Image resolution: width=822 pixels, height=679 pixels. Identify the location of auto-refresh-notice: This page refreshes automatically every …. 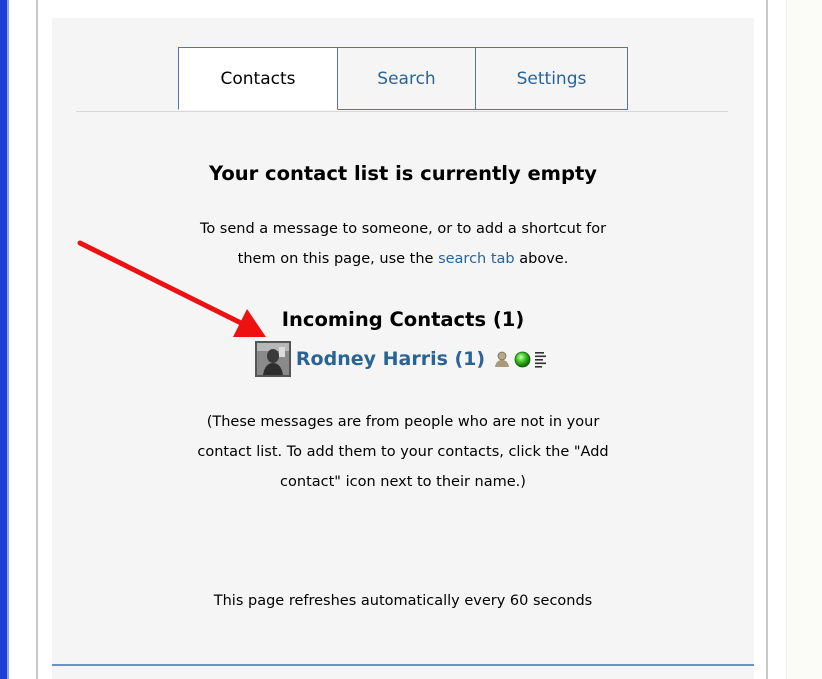
(403, 601).